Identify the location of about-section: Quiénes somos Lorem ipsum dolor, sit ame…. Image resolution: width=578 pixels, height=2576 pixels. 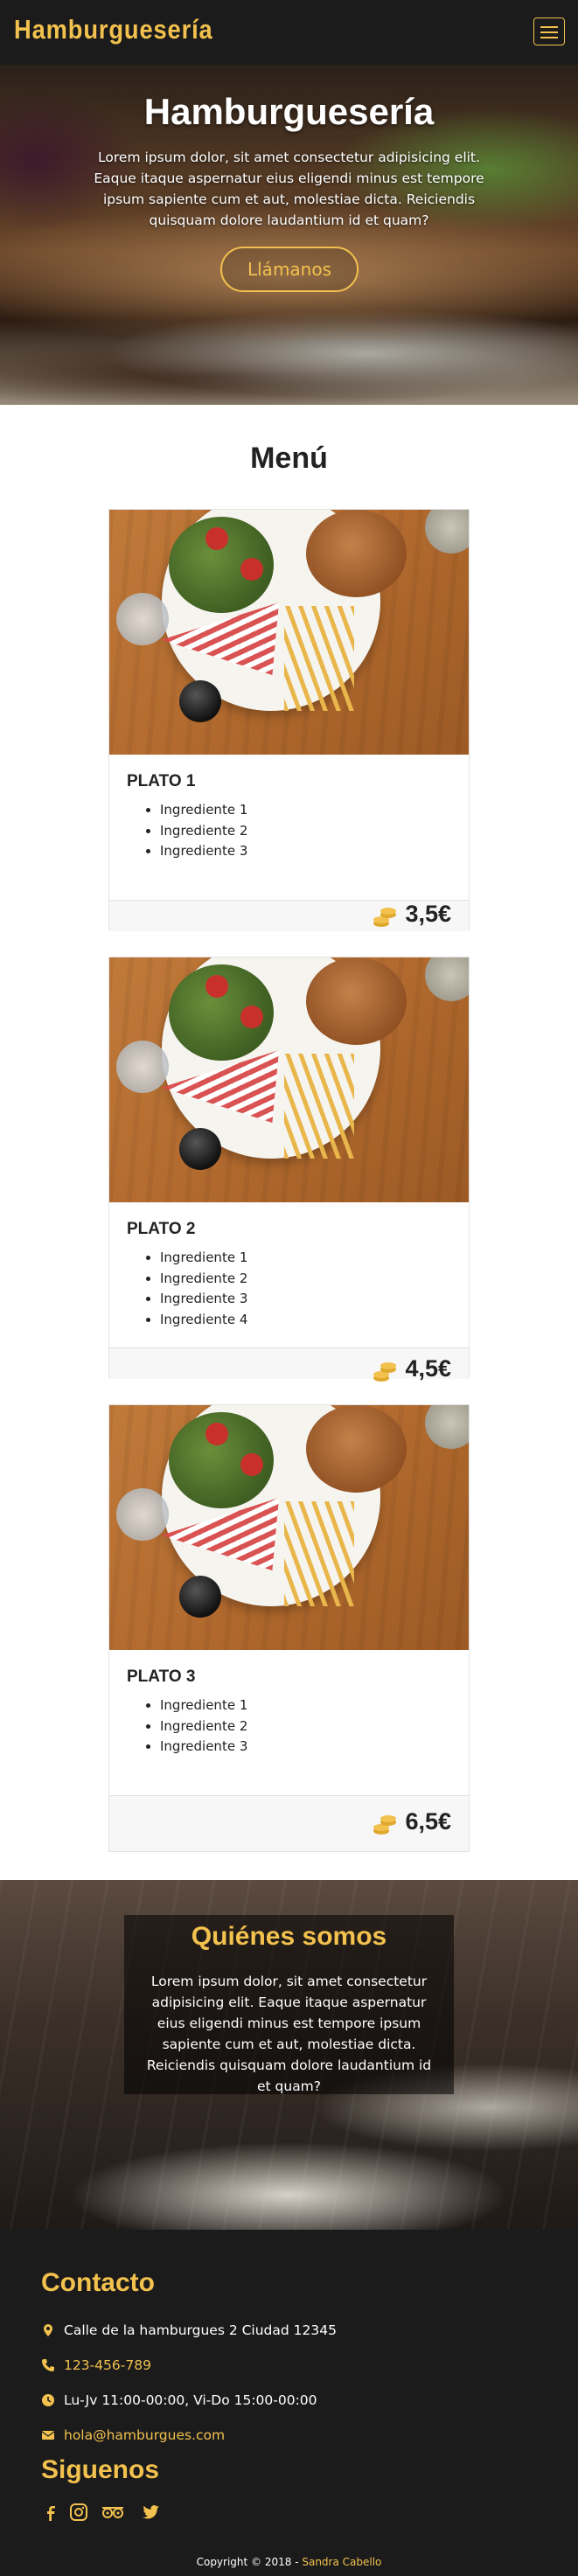
(289, 2055).